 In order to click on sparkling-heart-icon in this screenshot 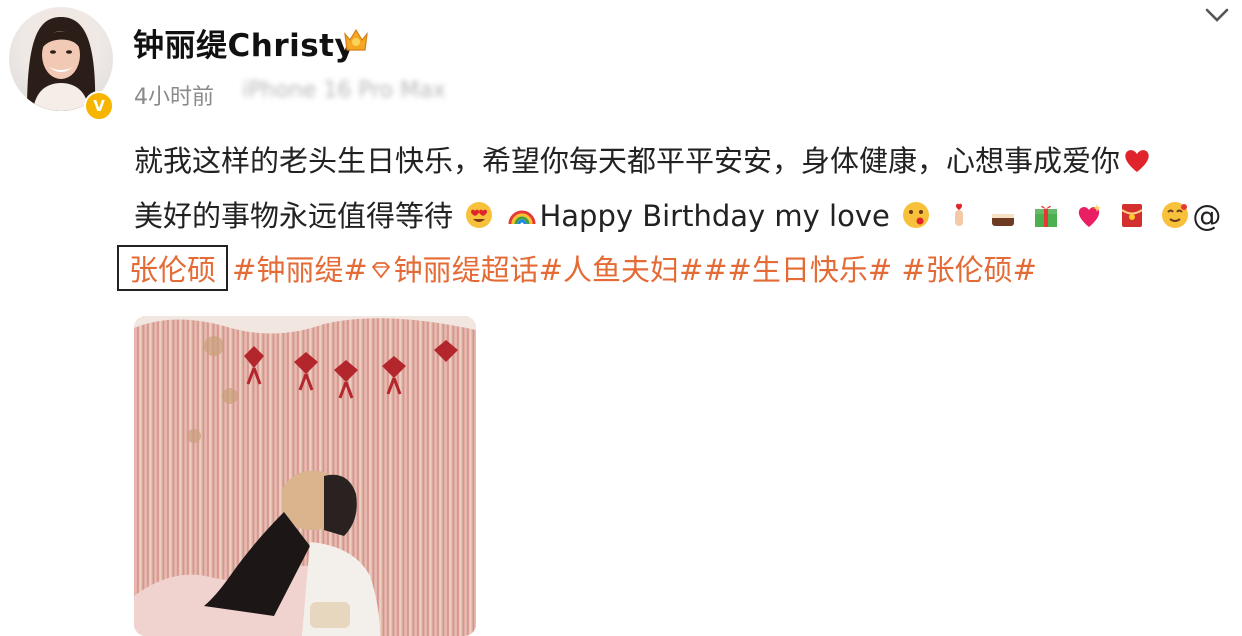, I will do `click(1089, 215)`.